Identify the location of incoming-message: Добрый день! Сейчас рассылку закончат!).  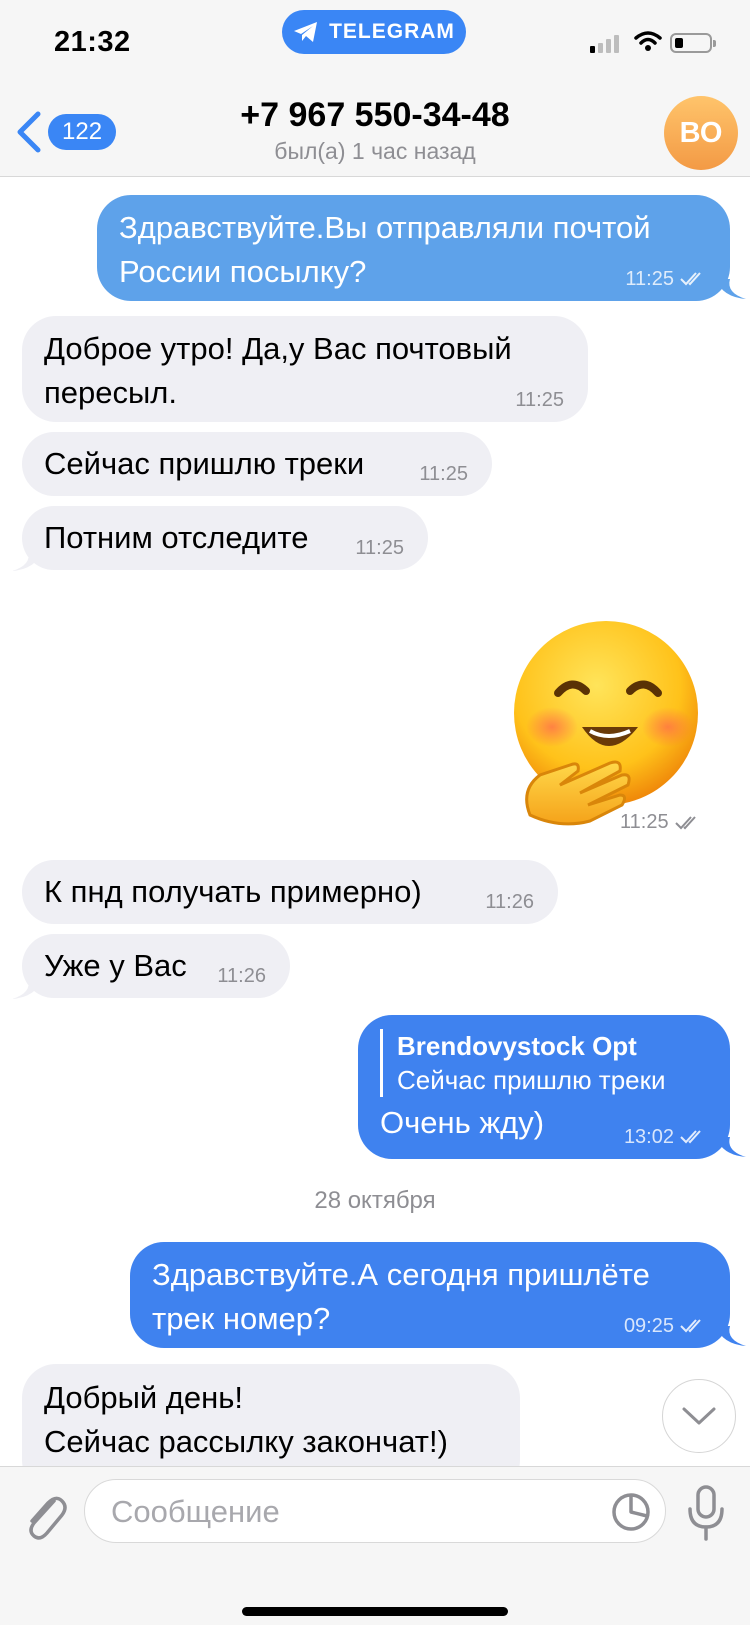
(271, 1415).